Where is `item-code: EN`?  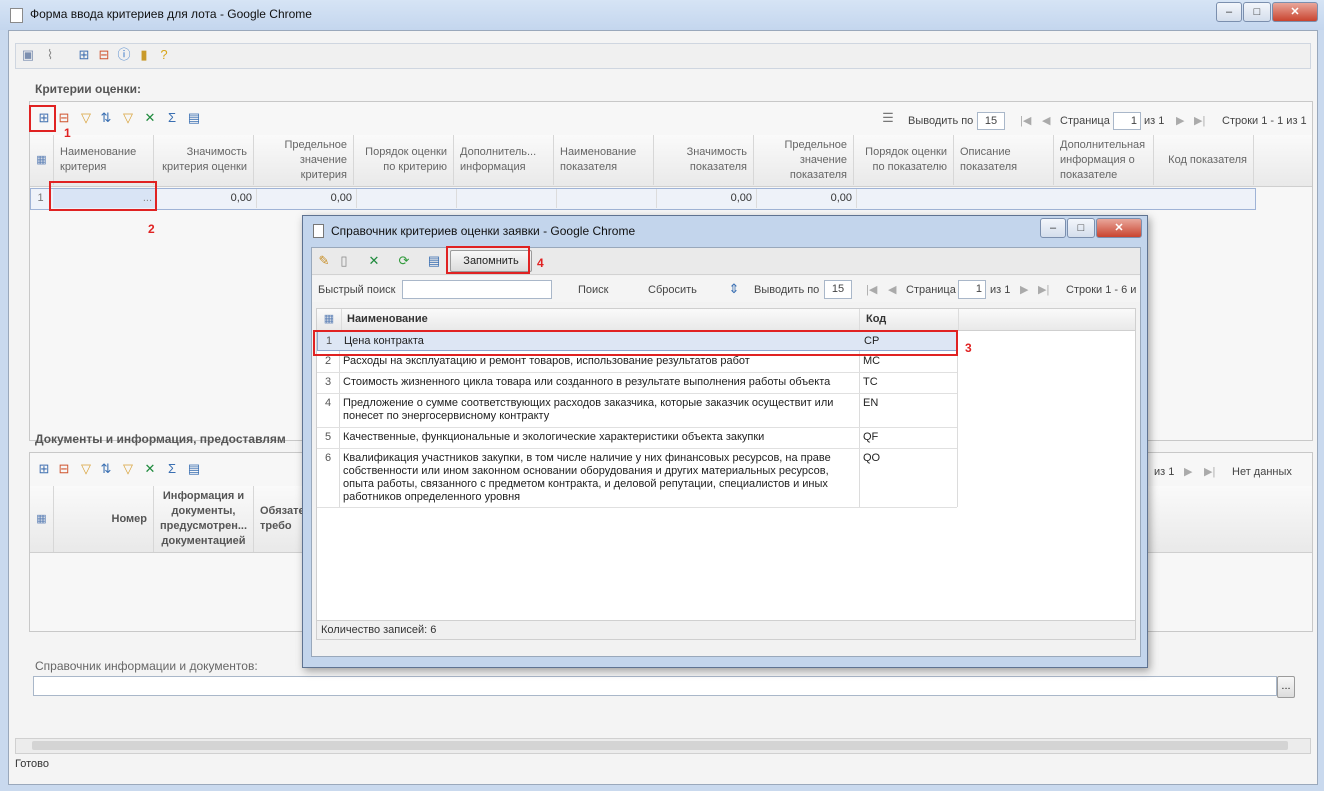
item-code: EN is located at coordinates (871, 403).